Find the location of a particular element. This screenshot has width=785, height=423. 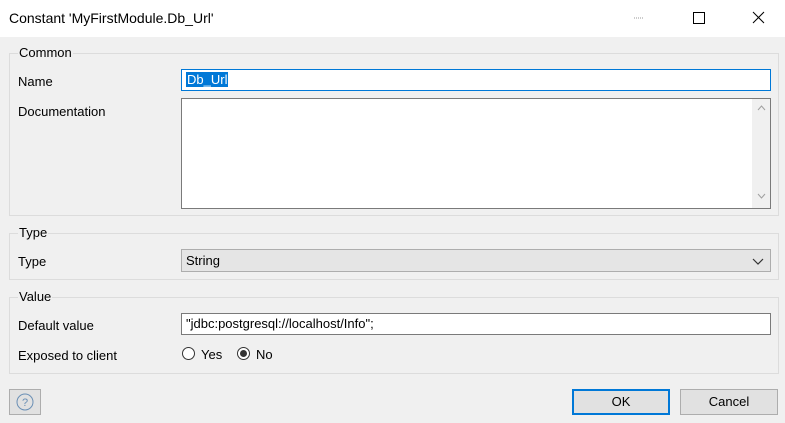

documentation-scrollbar is located at coordinates (761, 153).